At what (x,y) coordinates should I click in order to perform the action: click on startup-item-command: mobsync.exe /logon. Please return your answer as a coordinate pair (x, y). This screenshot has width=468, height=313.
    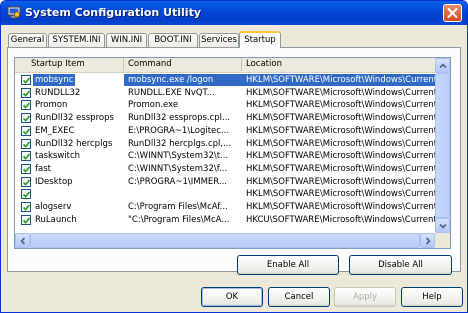
    Looking at the image, I should click on (183, 80).